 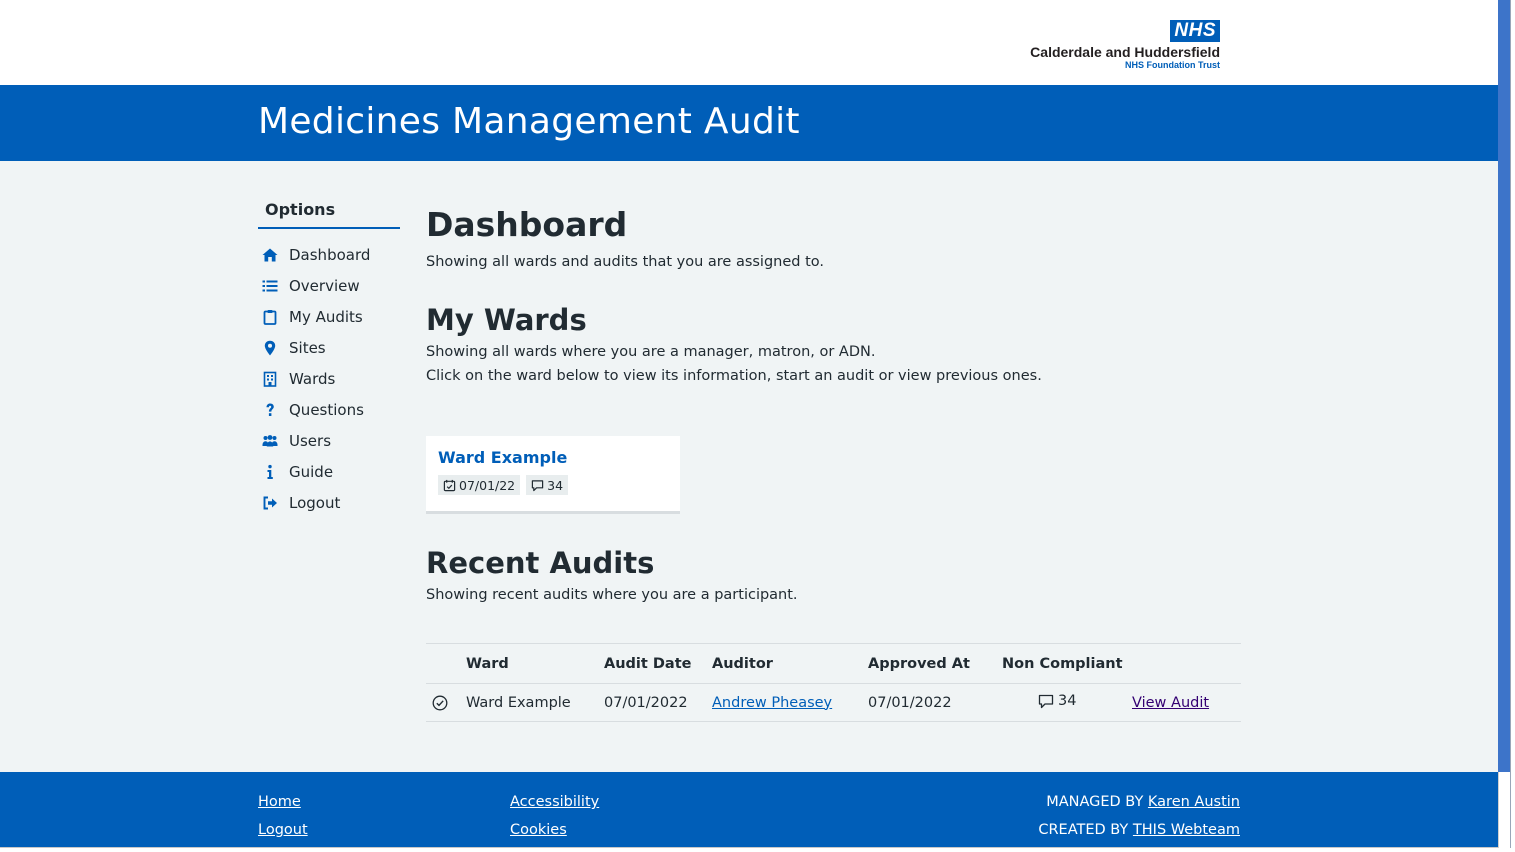 I want to click on ward-card: Ward Example 07/01/22 34, so click(x=553, y=475).